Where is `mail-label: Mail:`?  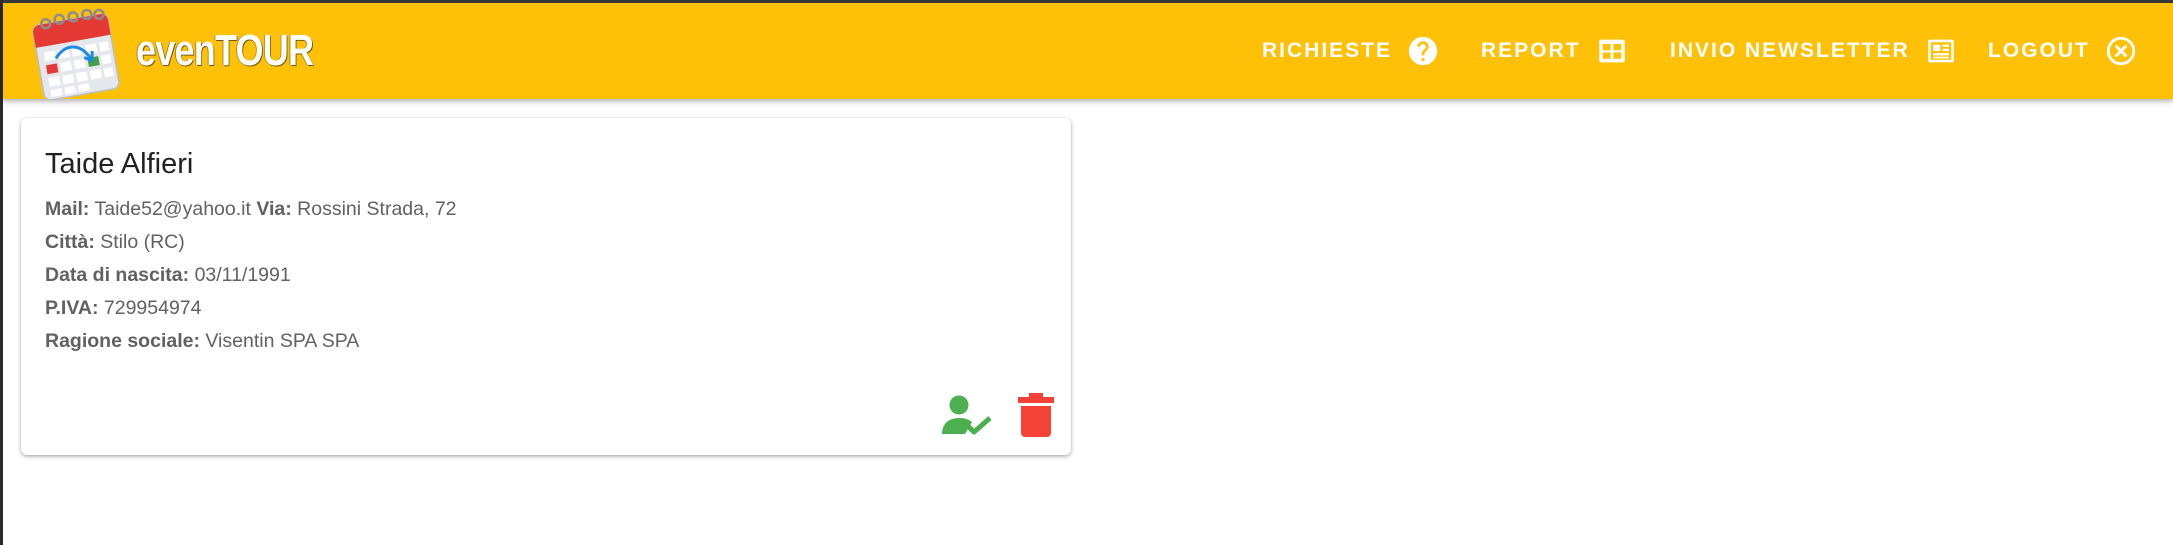
mail-label: Mail: is located at coordinates (67, 209).